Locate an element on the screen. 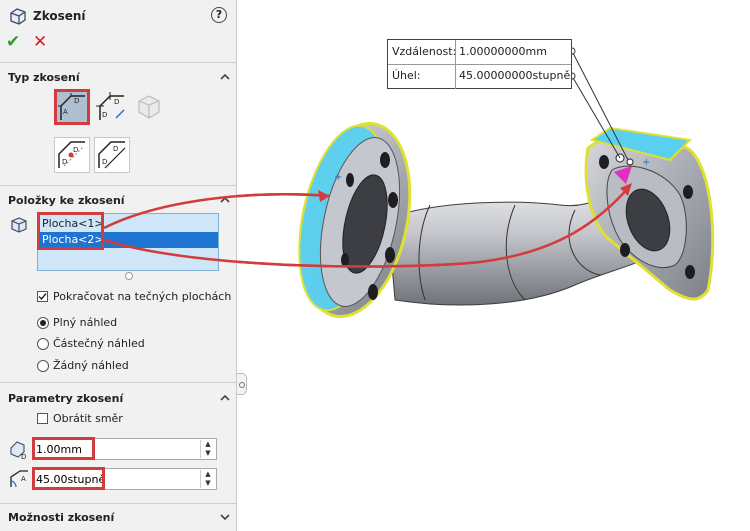 The height and width of the screenshot is (531, 750). preview-none-label: Žádný náhled is located at coordinates (91, 365).